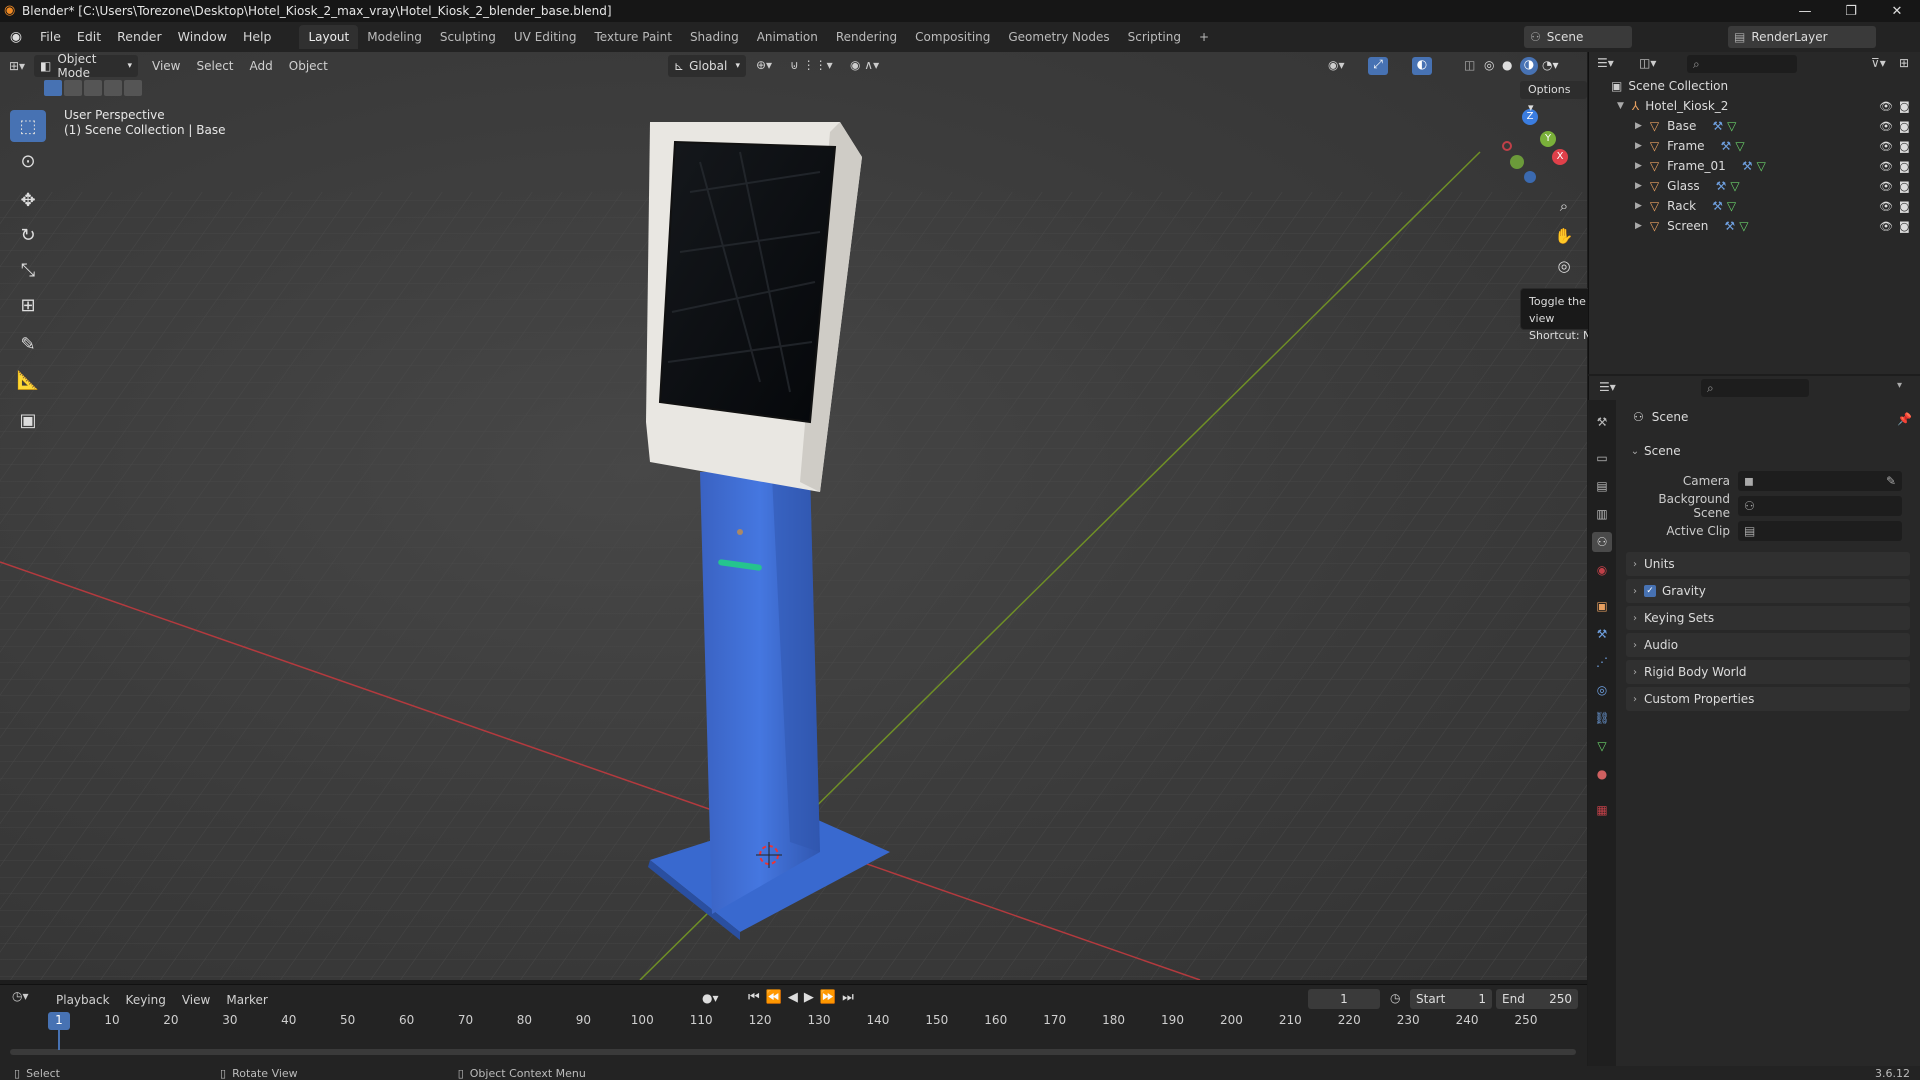 The image size is (1920, 1080). Describe the element at coordinates (1754, 186) in the screenshot. I see `outliner-row-glass: ▶ ▽ Glass ⚒ ▽ 👁 ◙` at that location.